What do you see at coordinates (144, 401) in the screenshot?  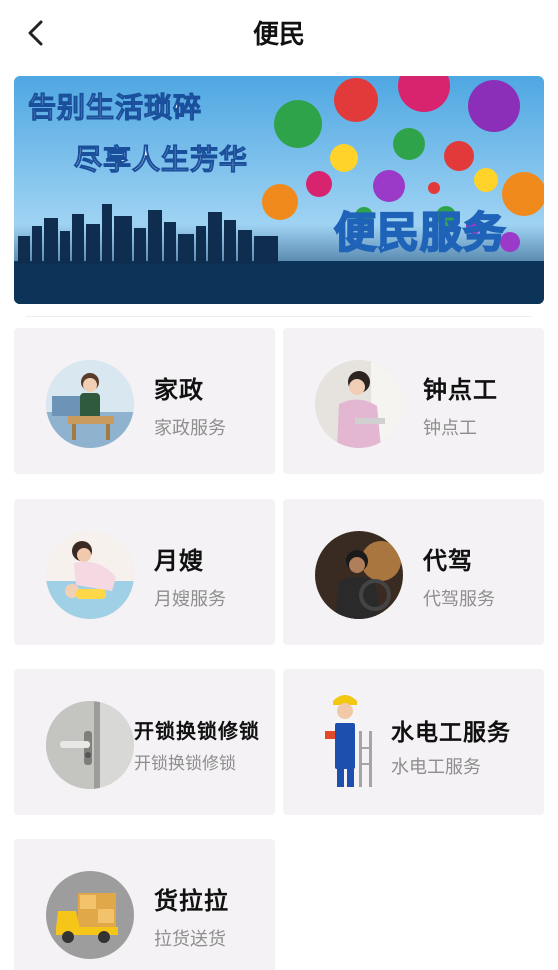 I see `service-card-housekeeping: 家政 家政服务` at bounding box center [144, 401].